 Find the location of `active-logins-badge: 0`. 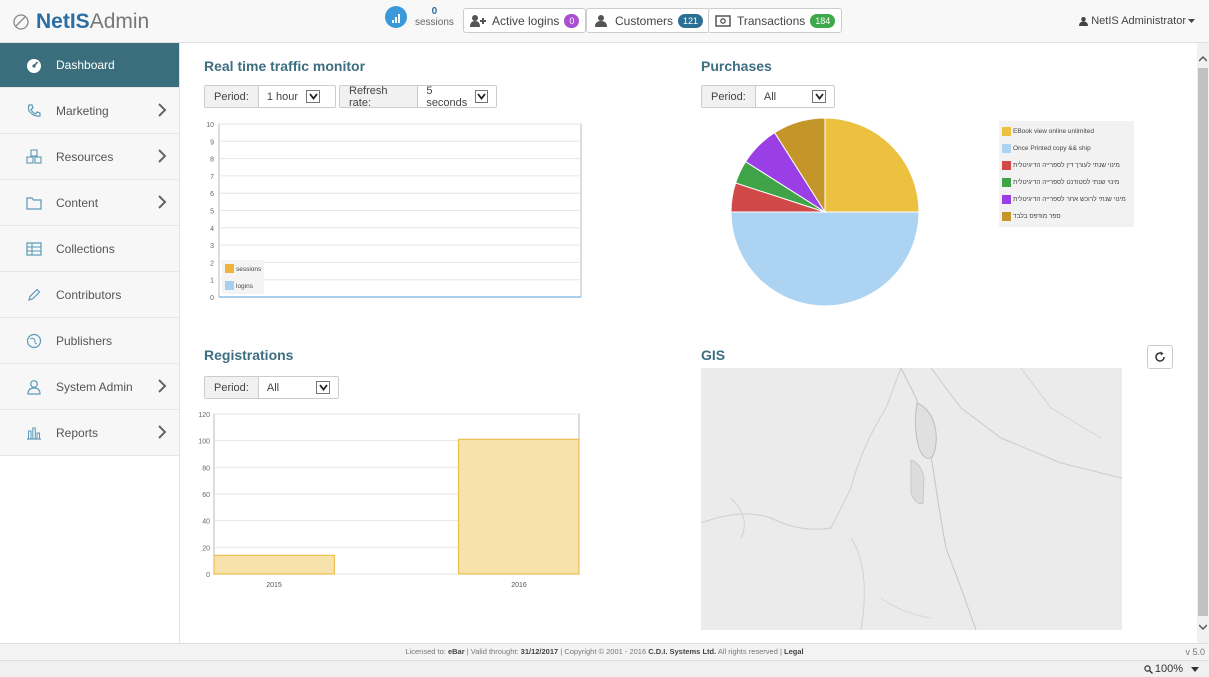

active-logins-badge: 0 is located at coordinates (572, 20).